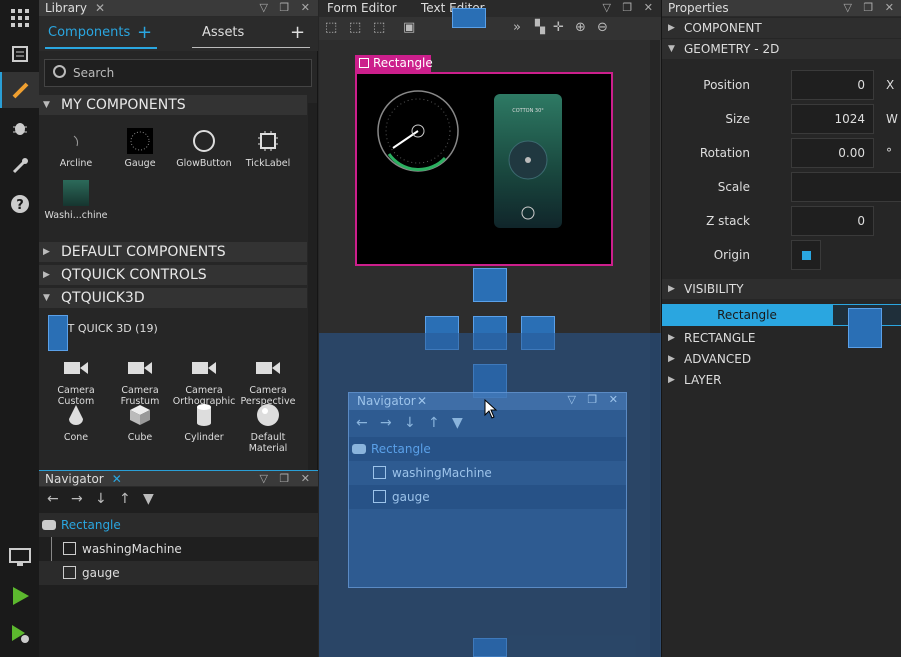  I want to click on item-label: Default Material, so click(268, 443).